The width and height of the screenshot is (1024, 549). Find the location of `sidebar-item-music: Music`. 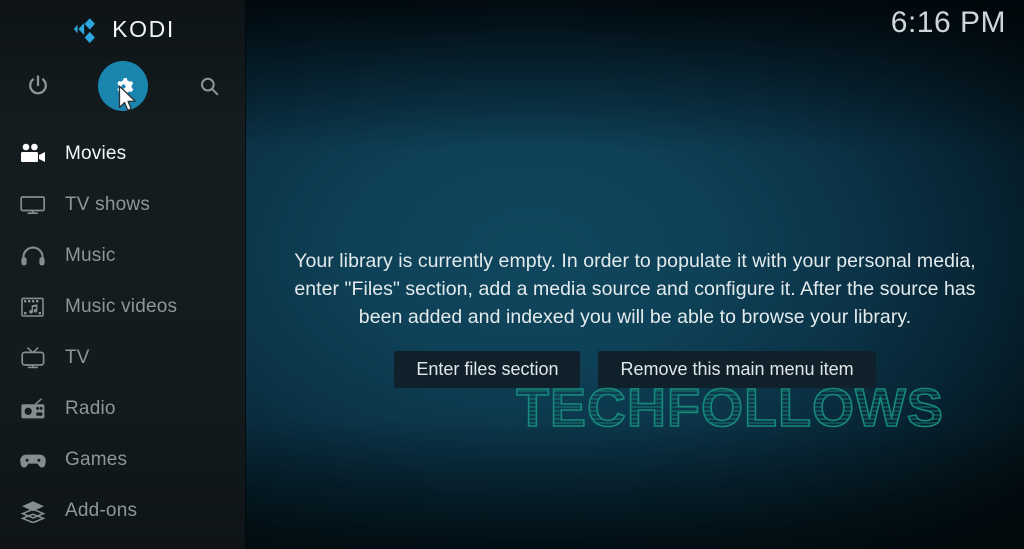

sidebar-item-music: Music is located at coordinates (123, 255).